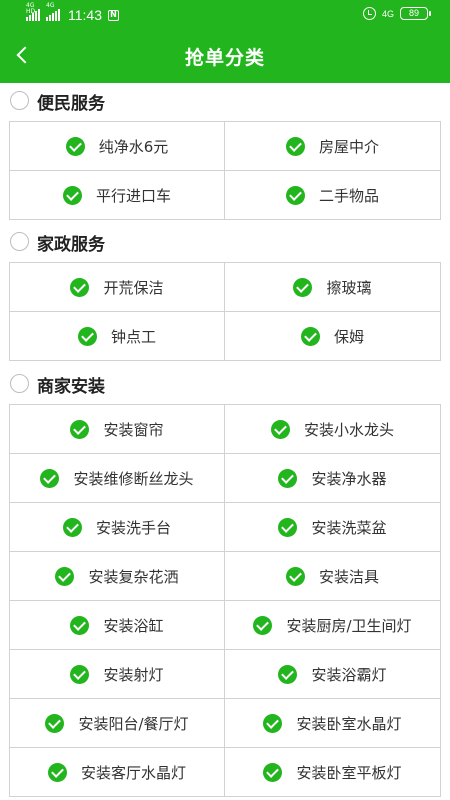 This screenshot has height=800, width=450. I want to click on section-header: 商家安装, so click(225, 383).